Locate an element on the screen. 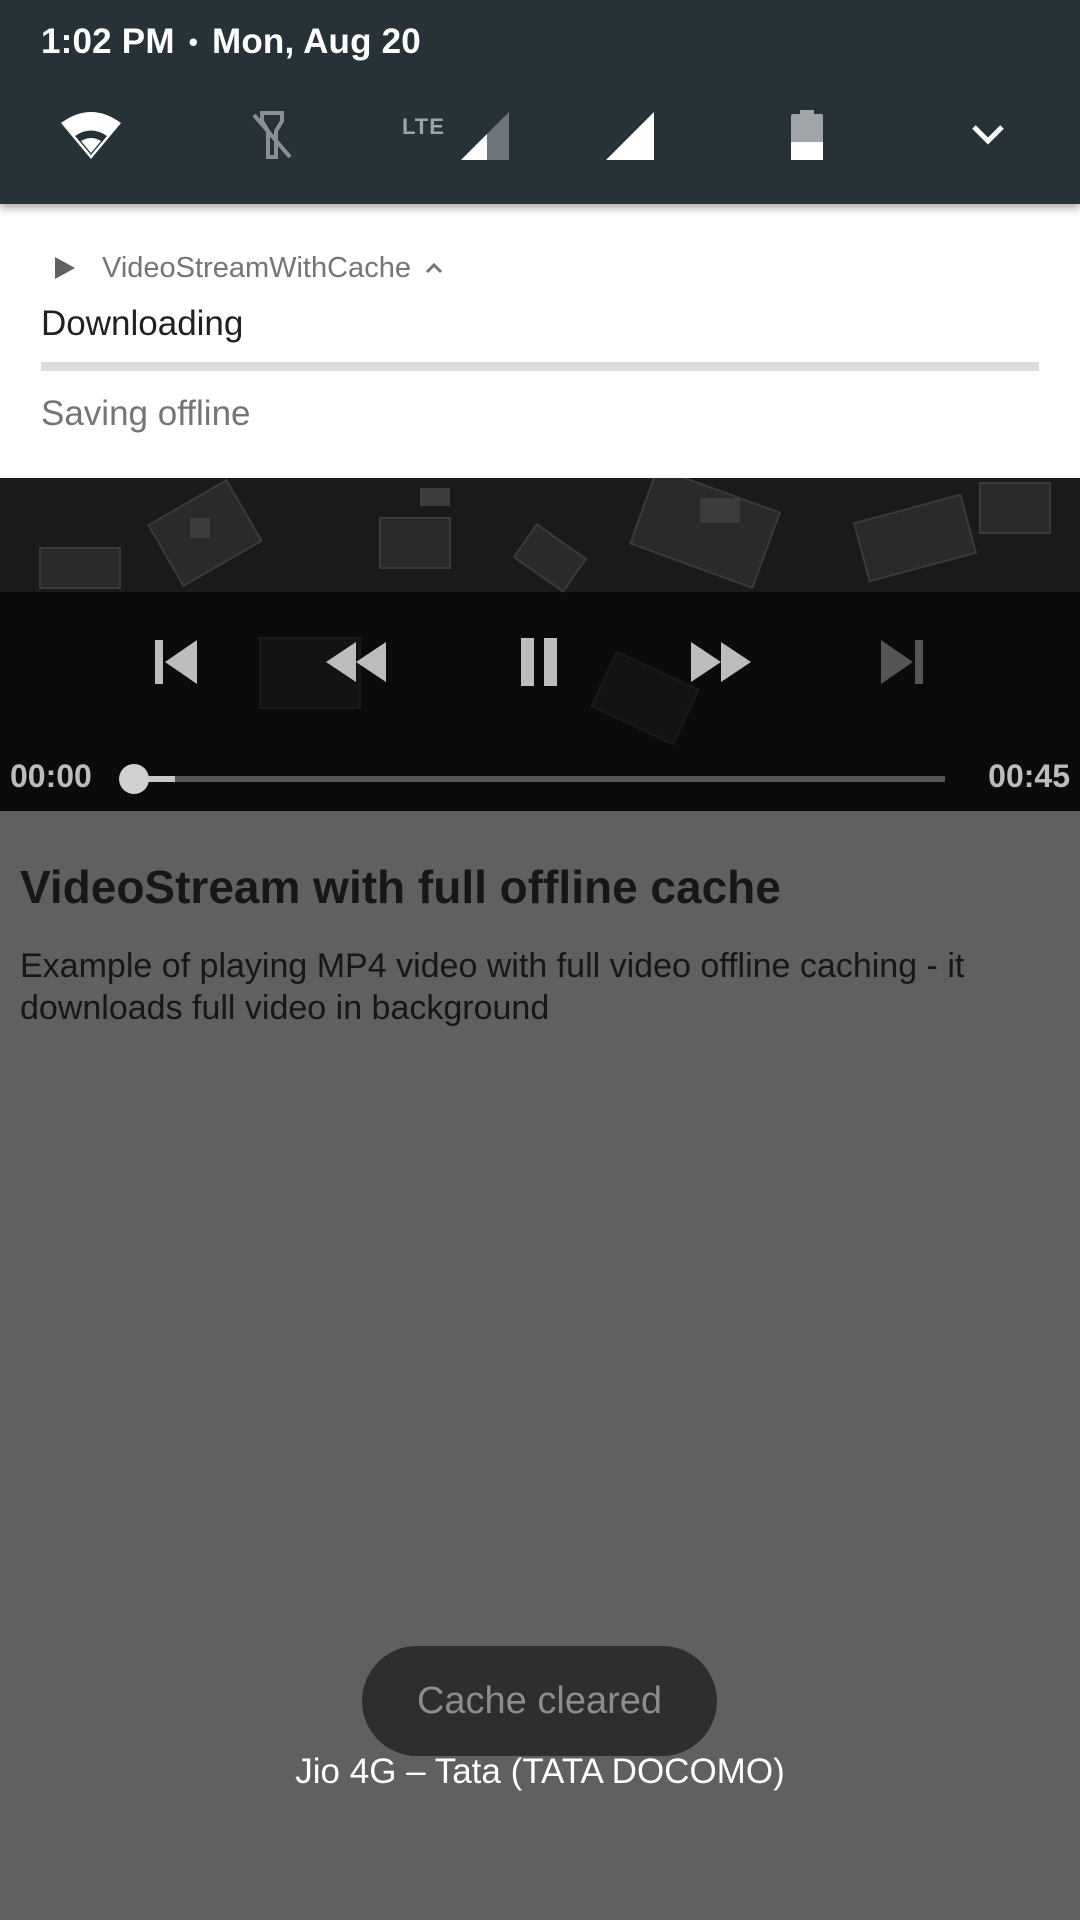 This screenshot has width=1080, height=1920. wifi-icon is located at coordinates (91, 135).